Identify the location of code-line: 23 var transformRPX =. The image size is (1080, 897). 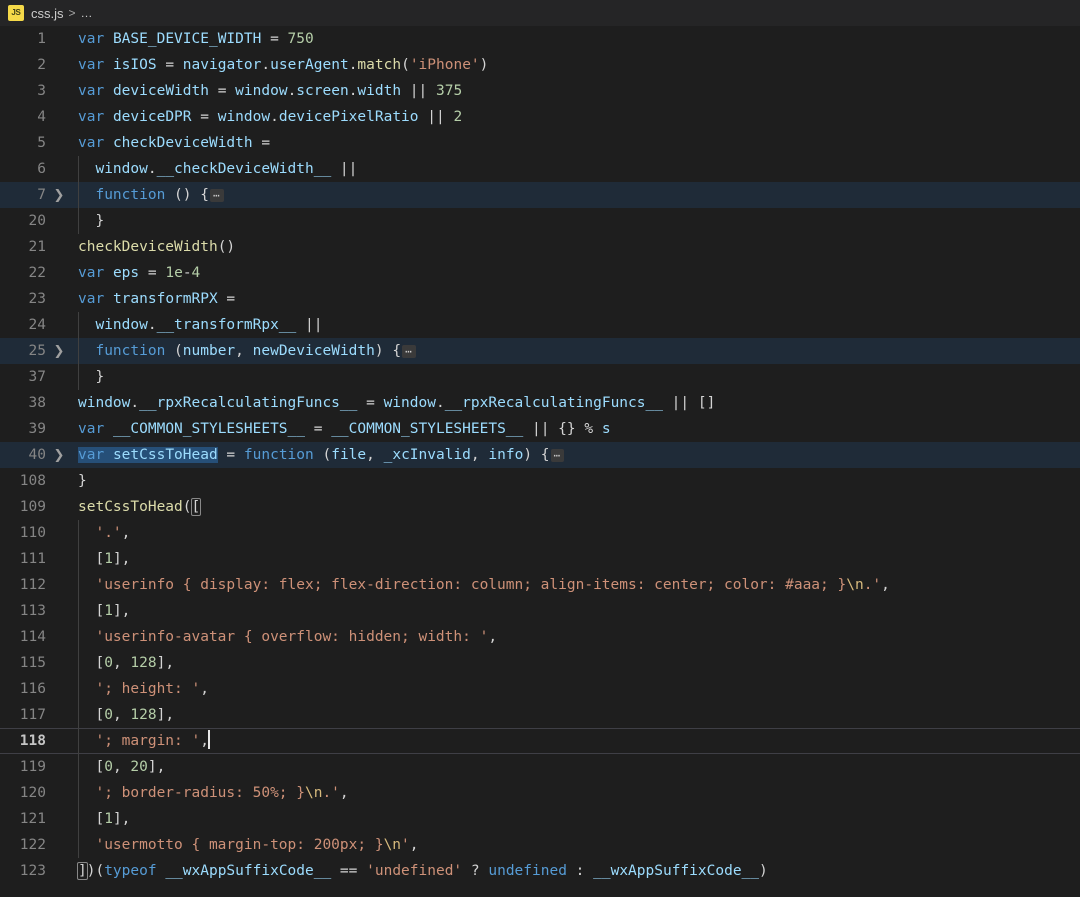
(540, 299).